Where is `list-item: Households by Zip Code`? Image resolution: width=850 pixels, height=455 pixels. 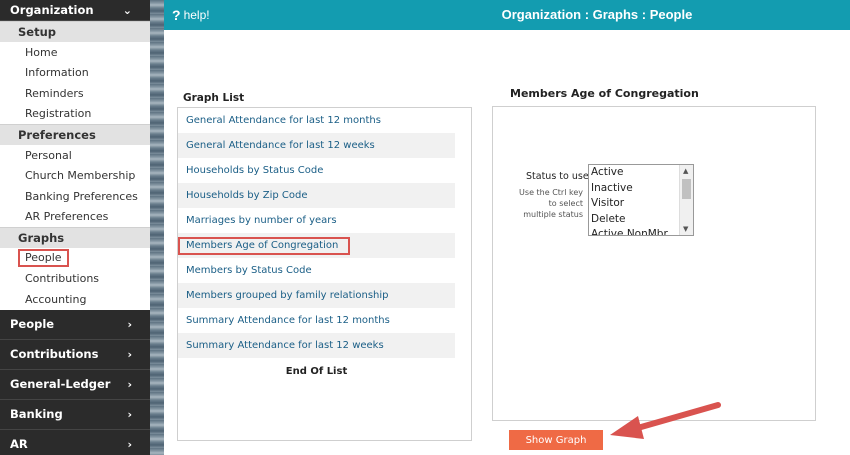 list-item: Households by Zip Code is located at coordinates (316, 195).